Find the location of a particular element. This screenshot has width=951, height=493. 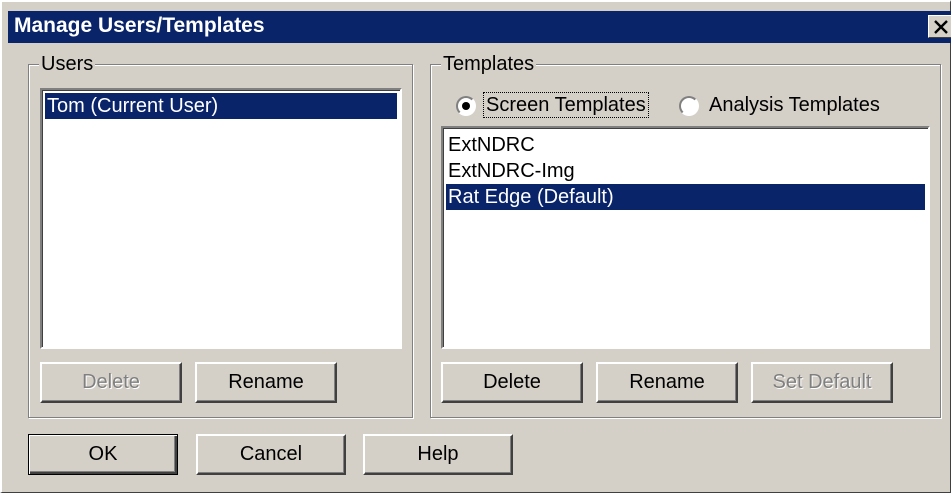

list-item: ExtNDRC-Img is located at coordinates (685, 171).